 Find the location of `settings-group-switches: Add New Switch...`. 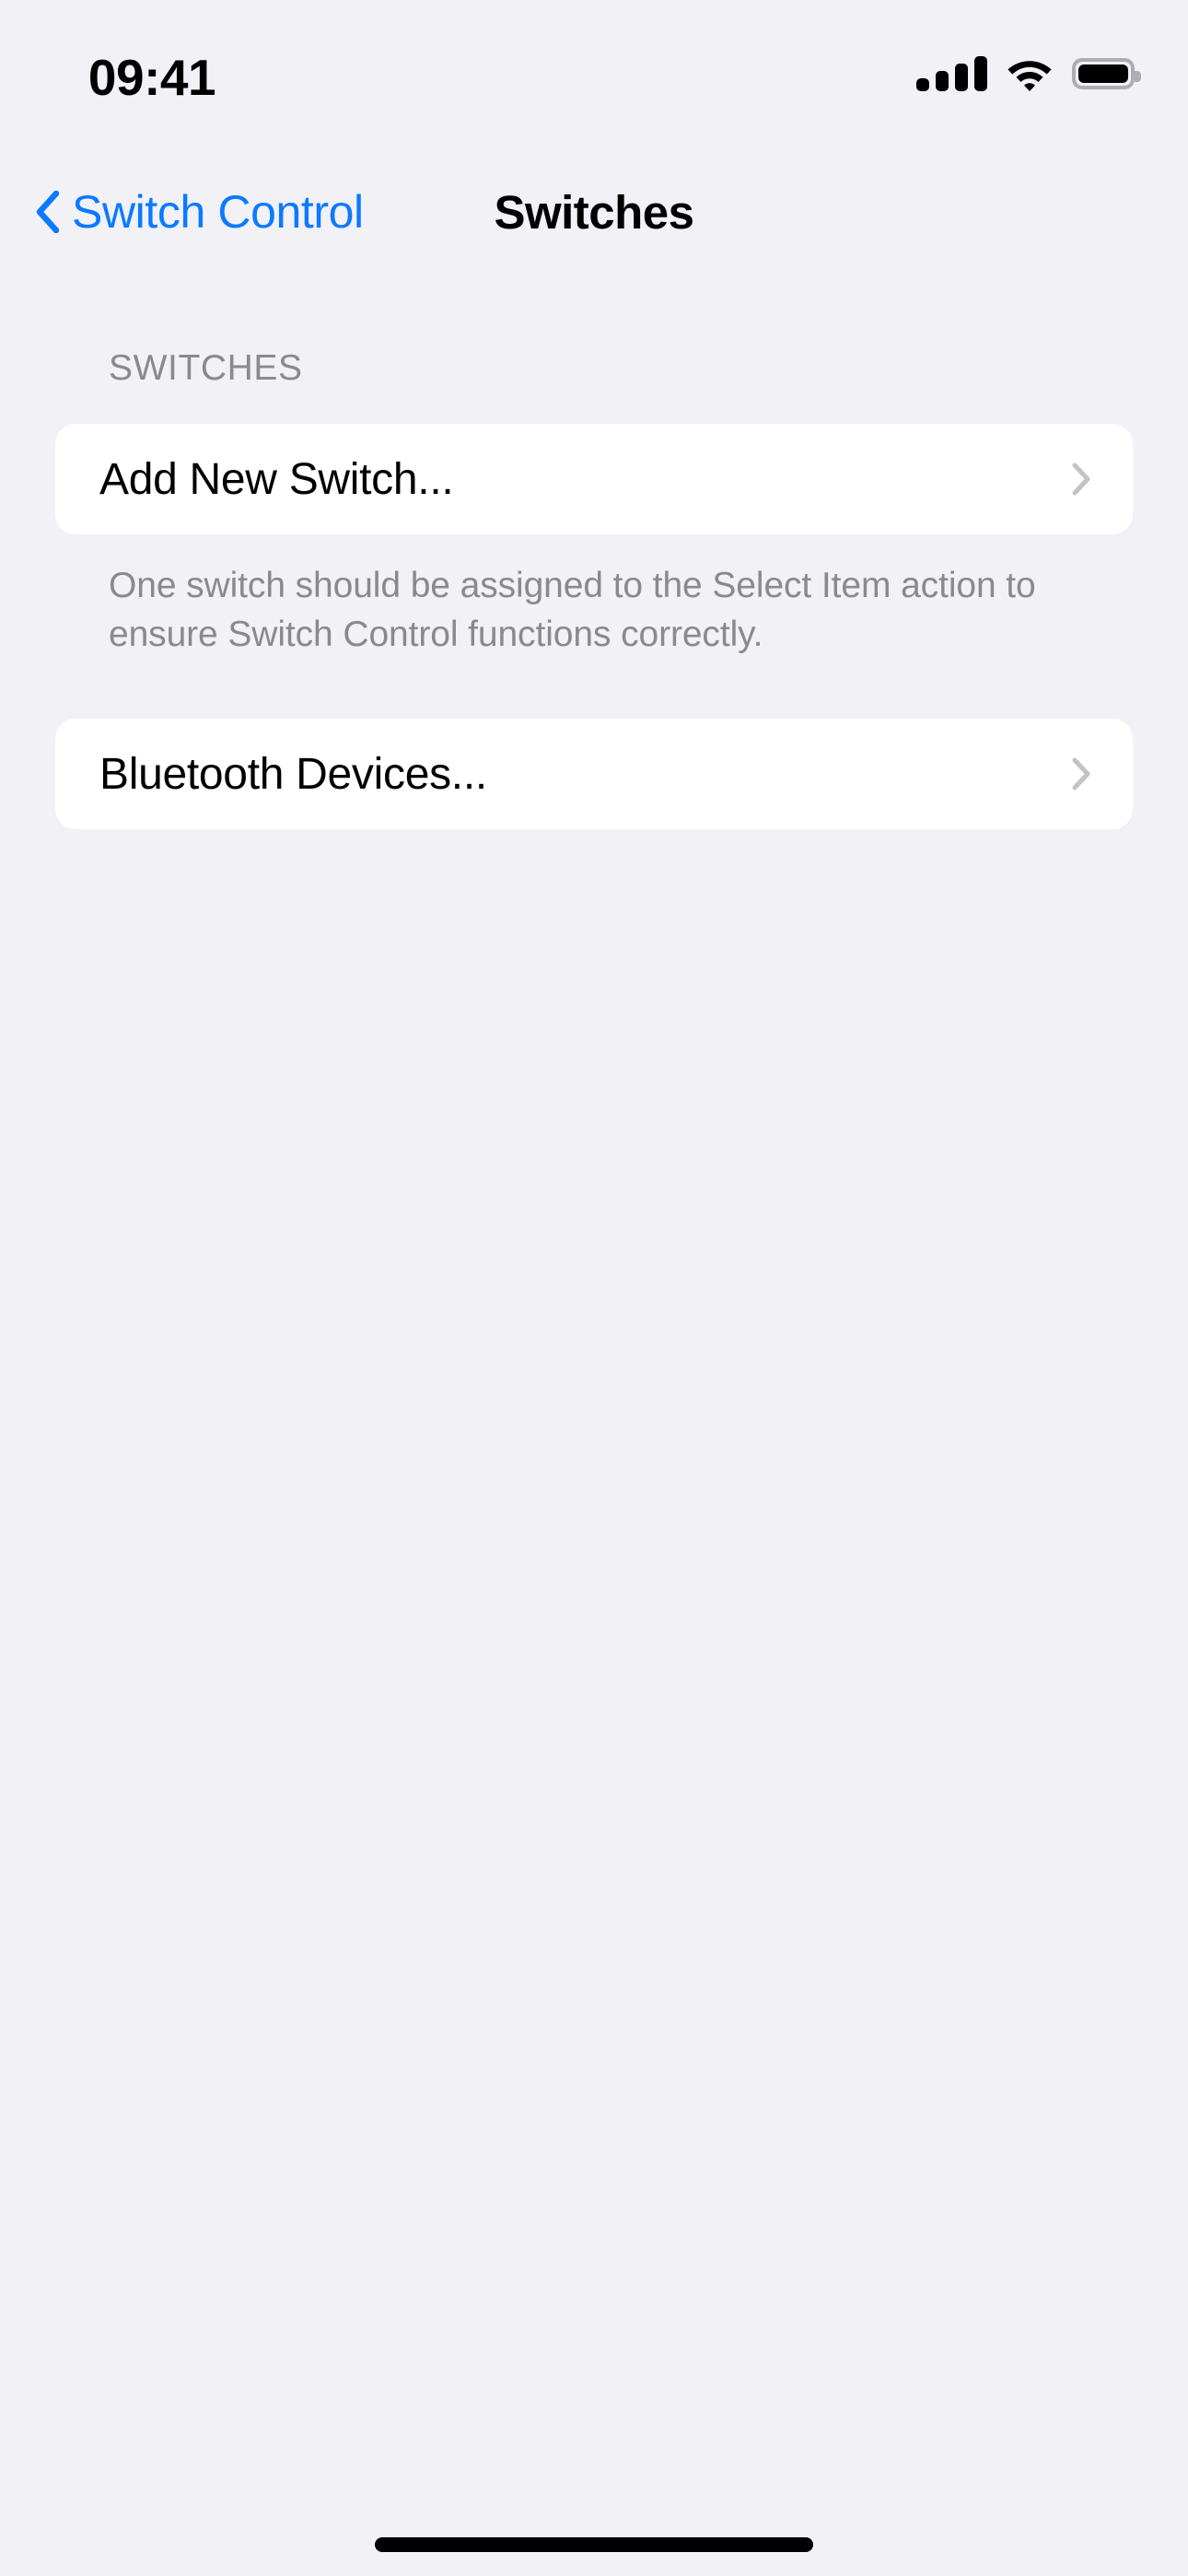

settings-group-switches: Add New Switch... is located at coordinates (594, 479).